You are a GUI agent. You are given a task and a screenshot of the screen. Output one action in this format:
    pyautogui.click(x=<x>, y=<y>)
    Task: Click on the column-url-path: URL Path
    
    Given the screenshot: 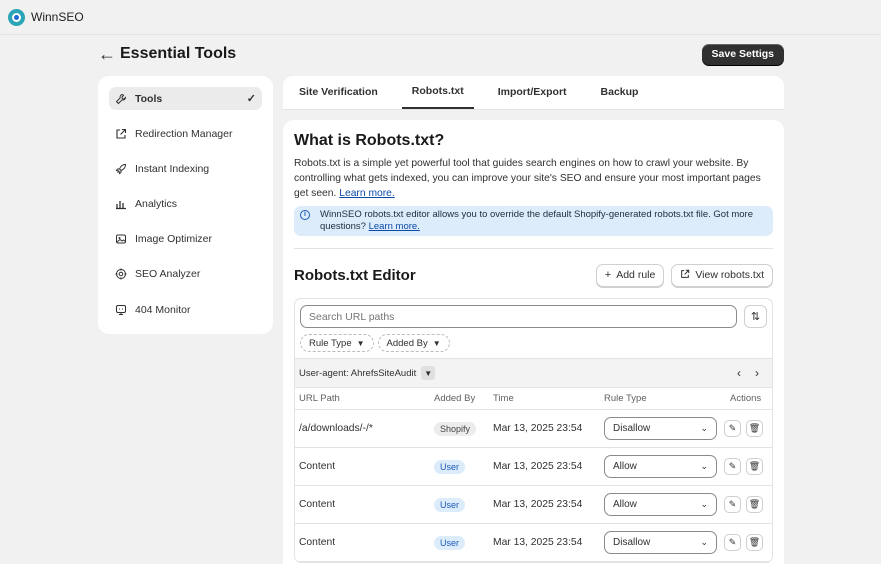 What is the action you would take?
    pyautogui.click(x=319, y=398)
    